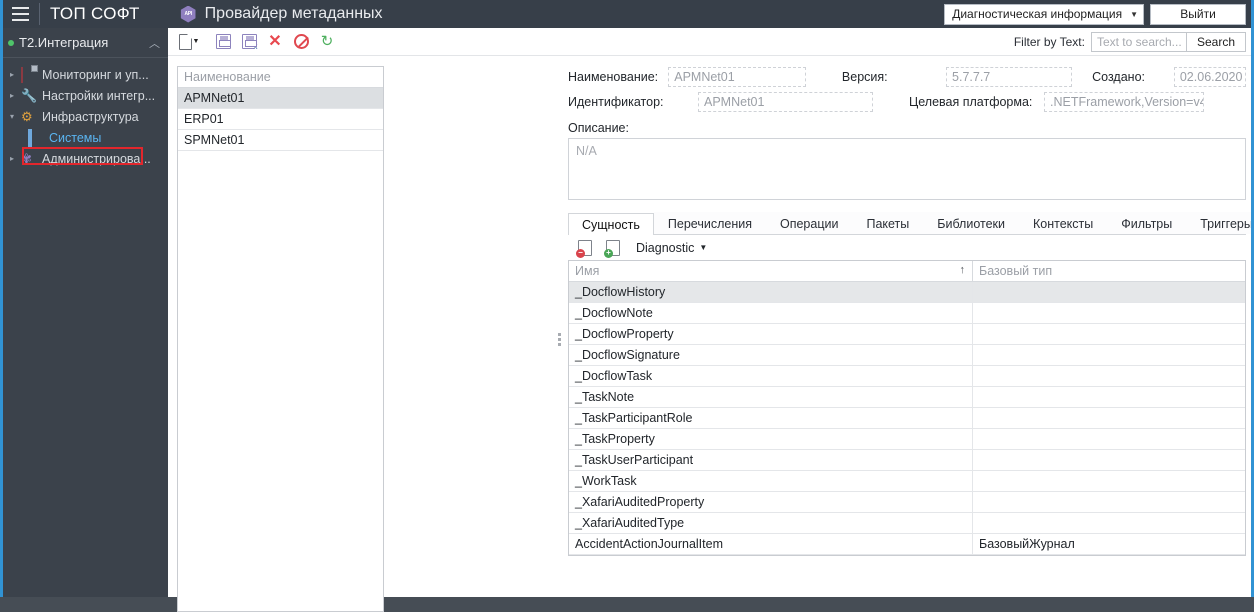 This screenshot has width=1254, height=612. I want to click on table-row: _TaskUserParticipant, so click(907, 460).